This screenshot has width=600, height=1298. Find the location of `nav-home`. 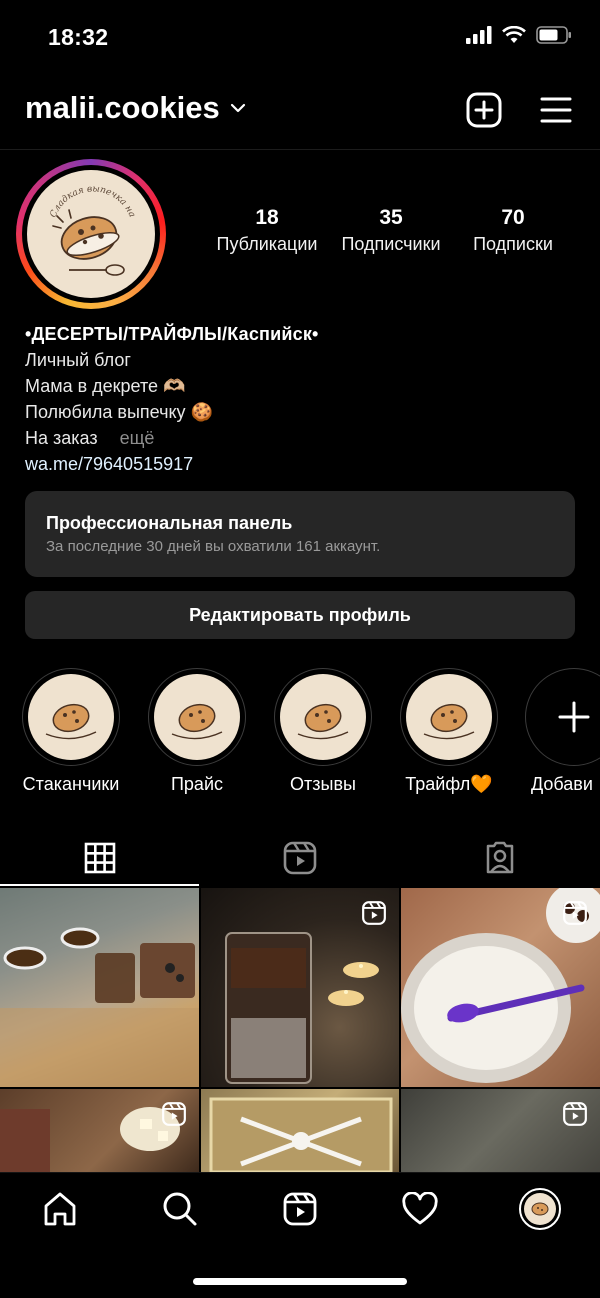

nav-home is located at coordinates (60, 1209).